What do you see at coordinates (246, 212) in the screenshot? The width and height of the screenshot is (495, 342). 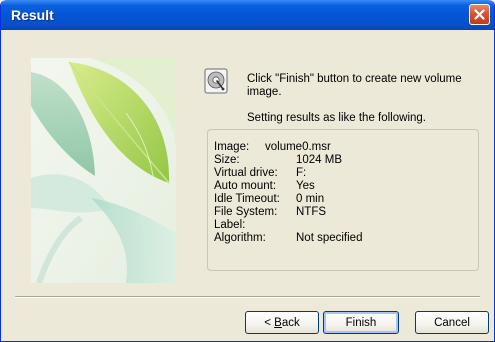 I see `file-system-label: File System:` at bounding box center [246, 212].